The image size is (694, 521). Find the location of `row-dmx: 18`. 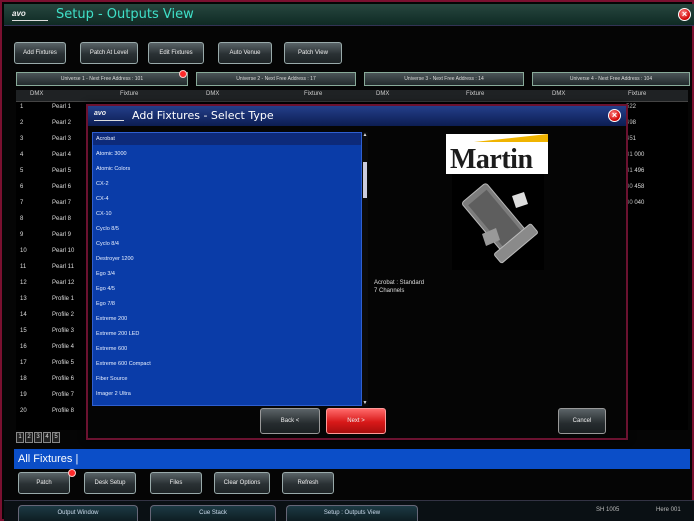

row-dmx: 18 is located at coordinates (23, 379).